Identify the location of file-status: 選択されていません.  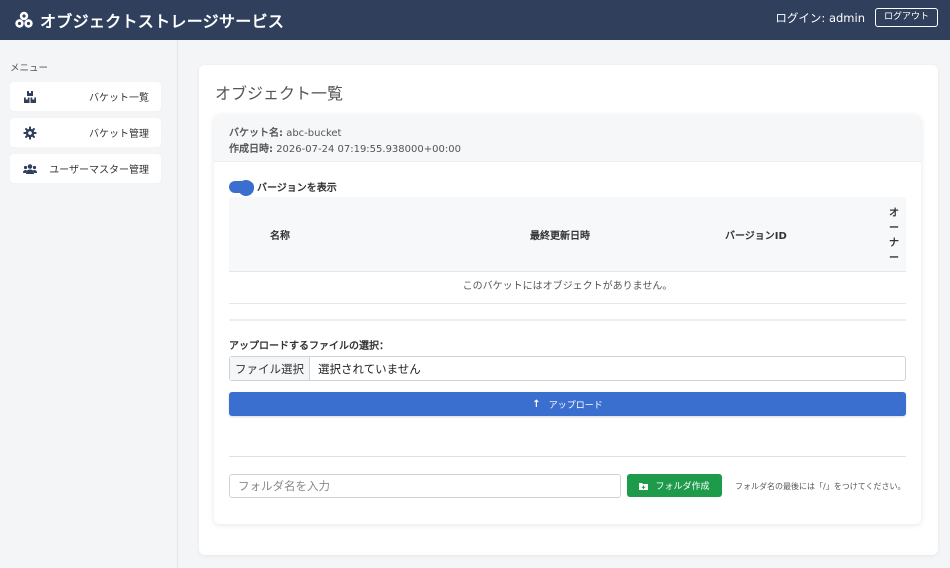
(369, 368).